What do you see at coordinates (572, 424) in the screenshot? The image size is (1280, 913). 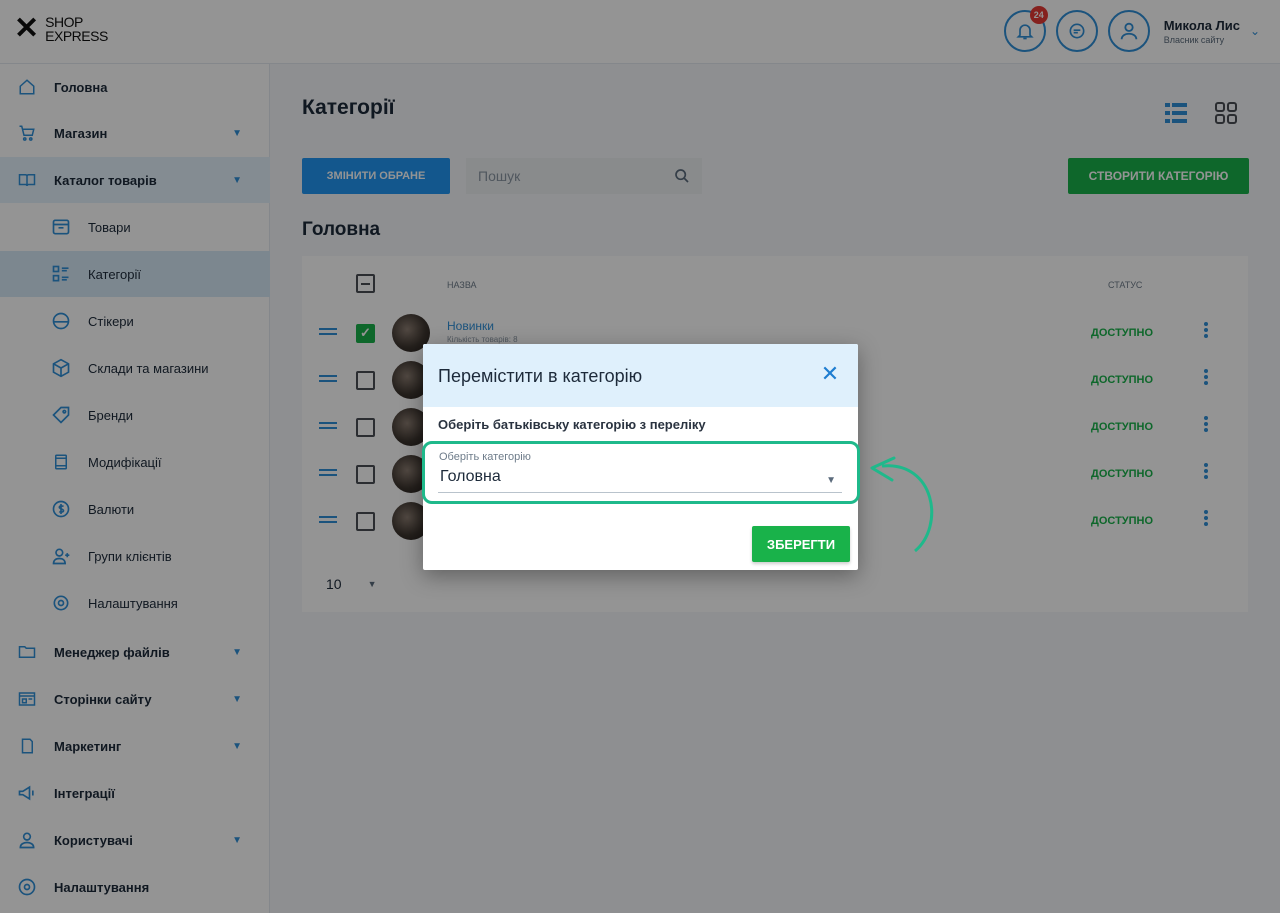 I see `dialog-instruction: Оберіть батьківську категорію з переліку` at bounding box center [572, 424].